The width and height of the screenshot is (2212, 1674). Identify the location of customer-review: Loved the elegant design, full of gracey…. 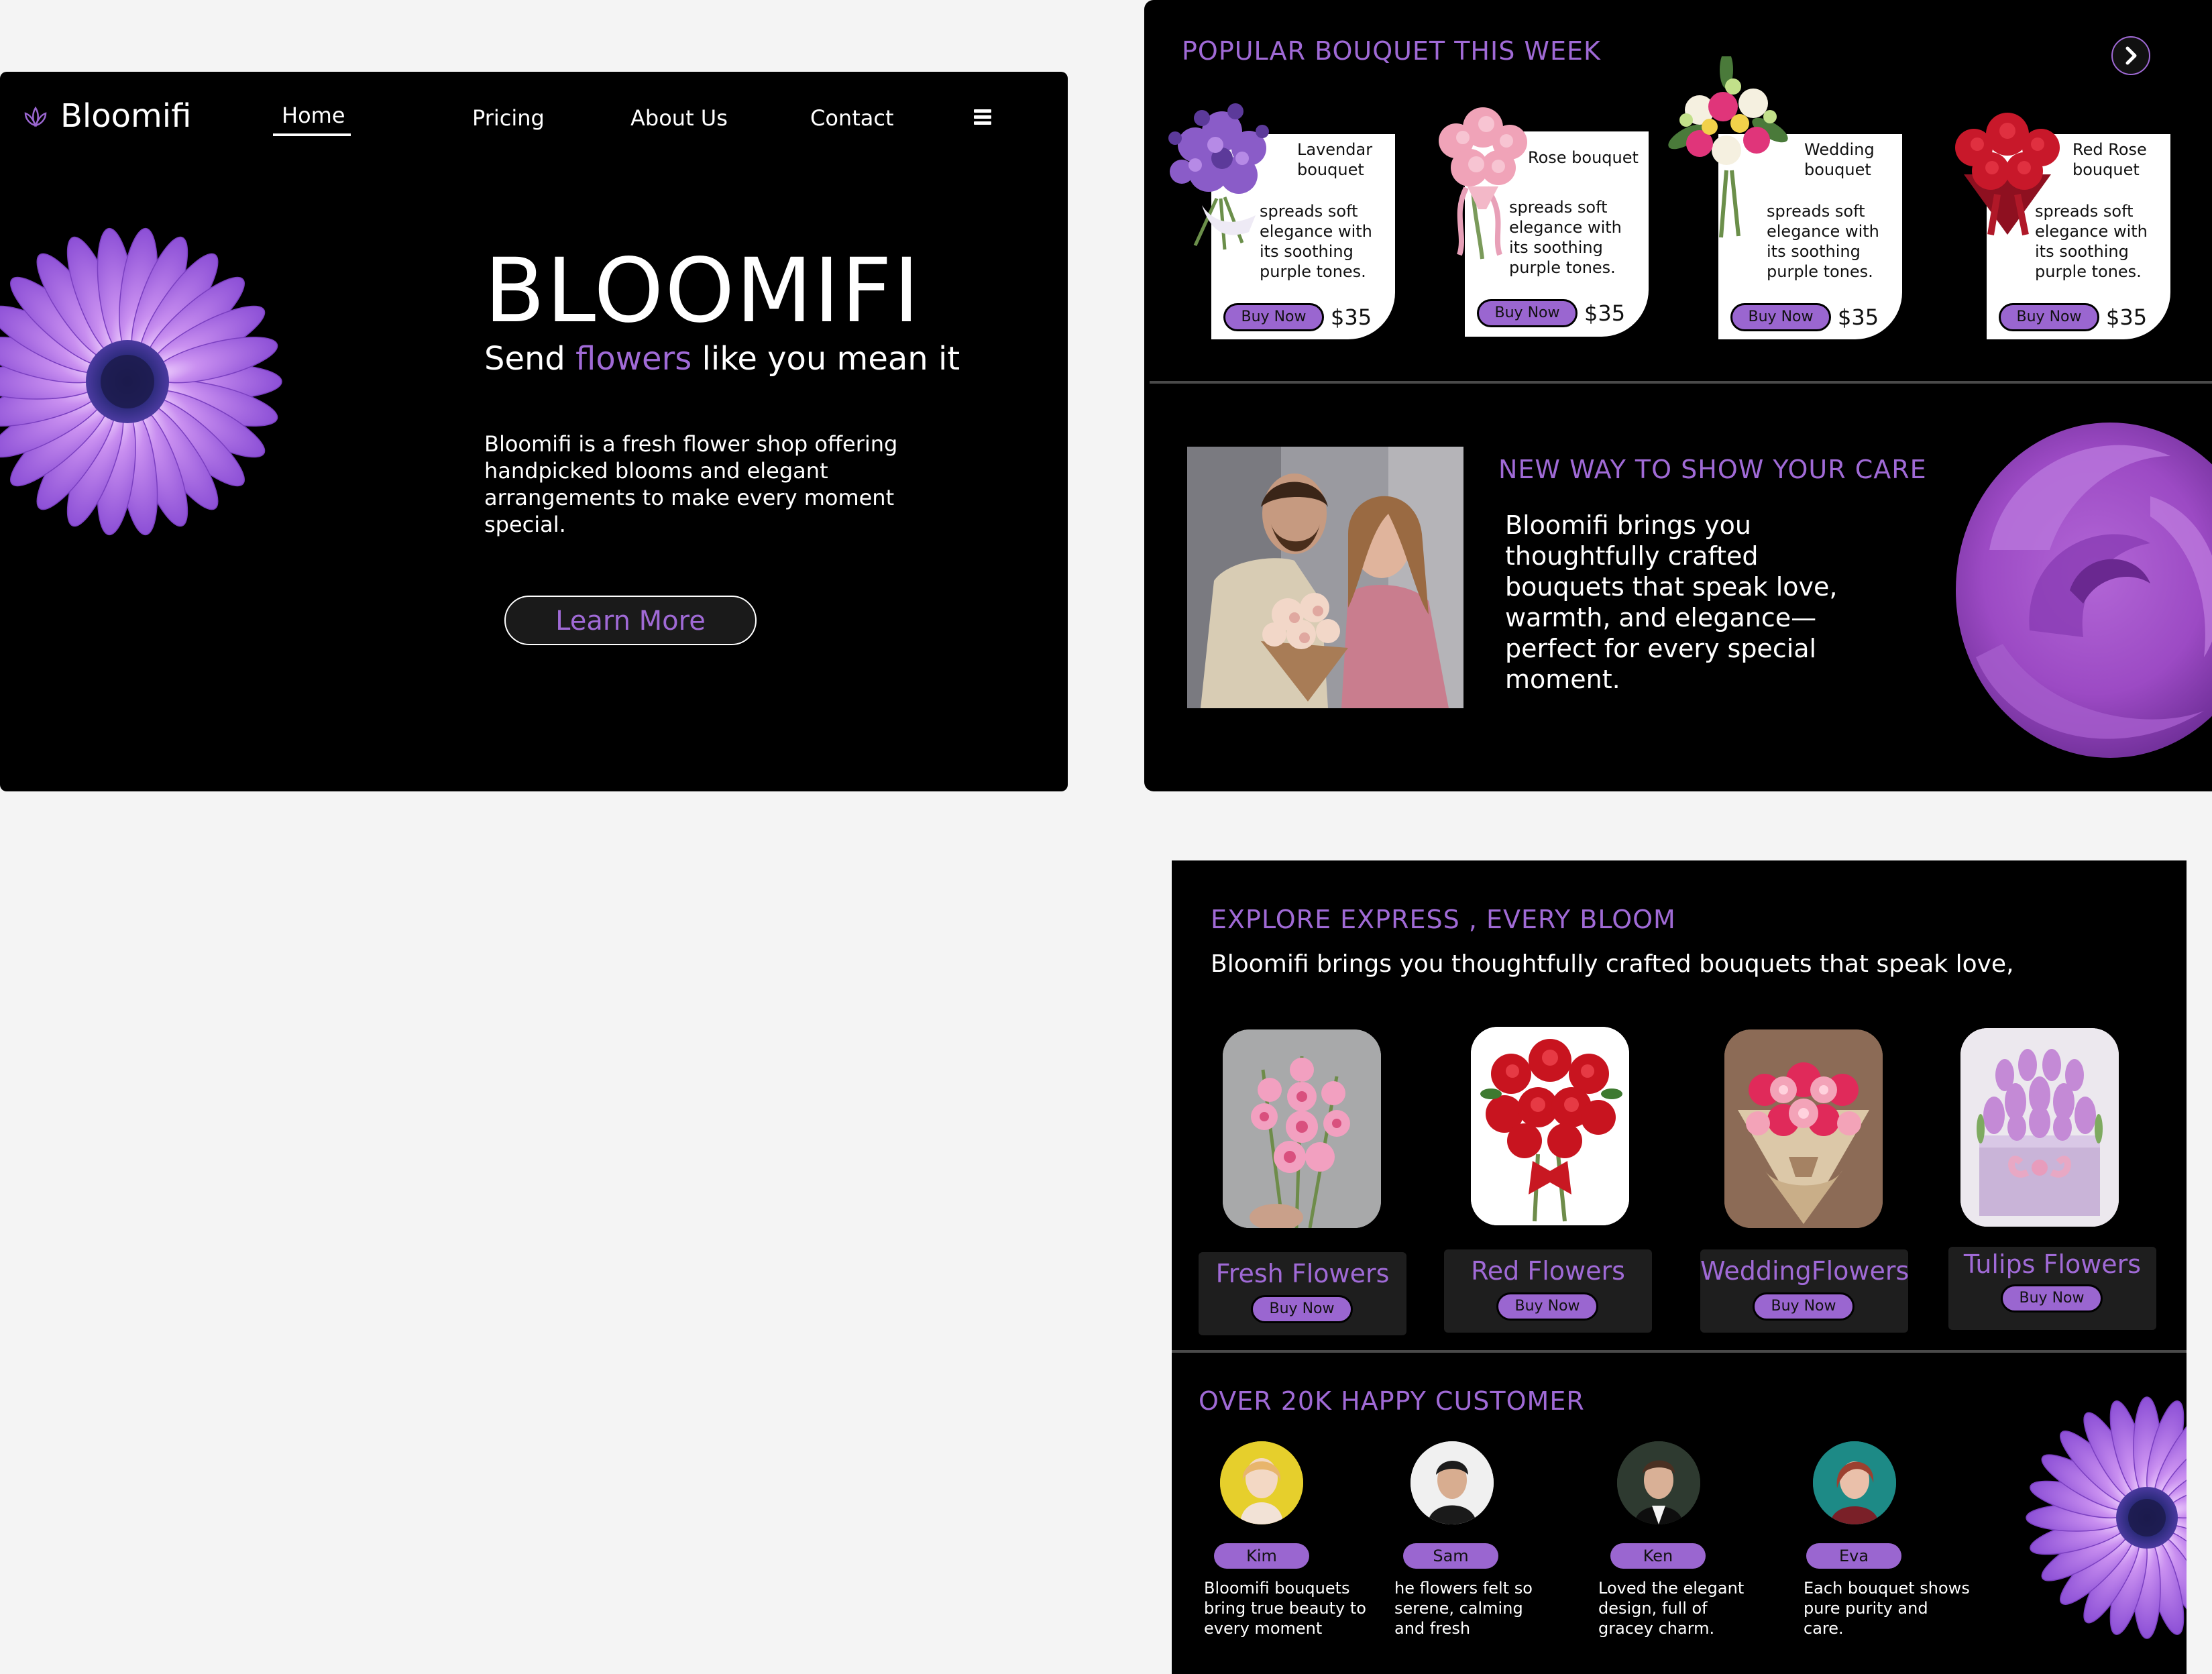
(1671, 1608).